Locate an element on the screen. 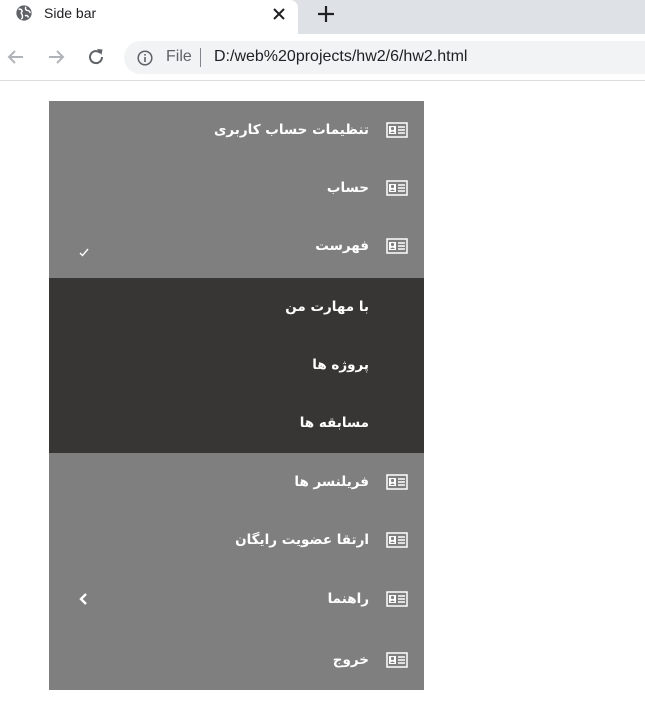  submenu-item-my-skills: با مهارت من is located at coordinates (236, 307).